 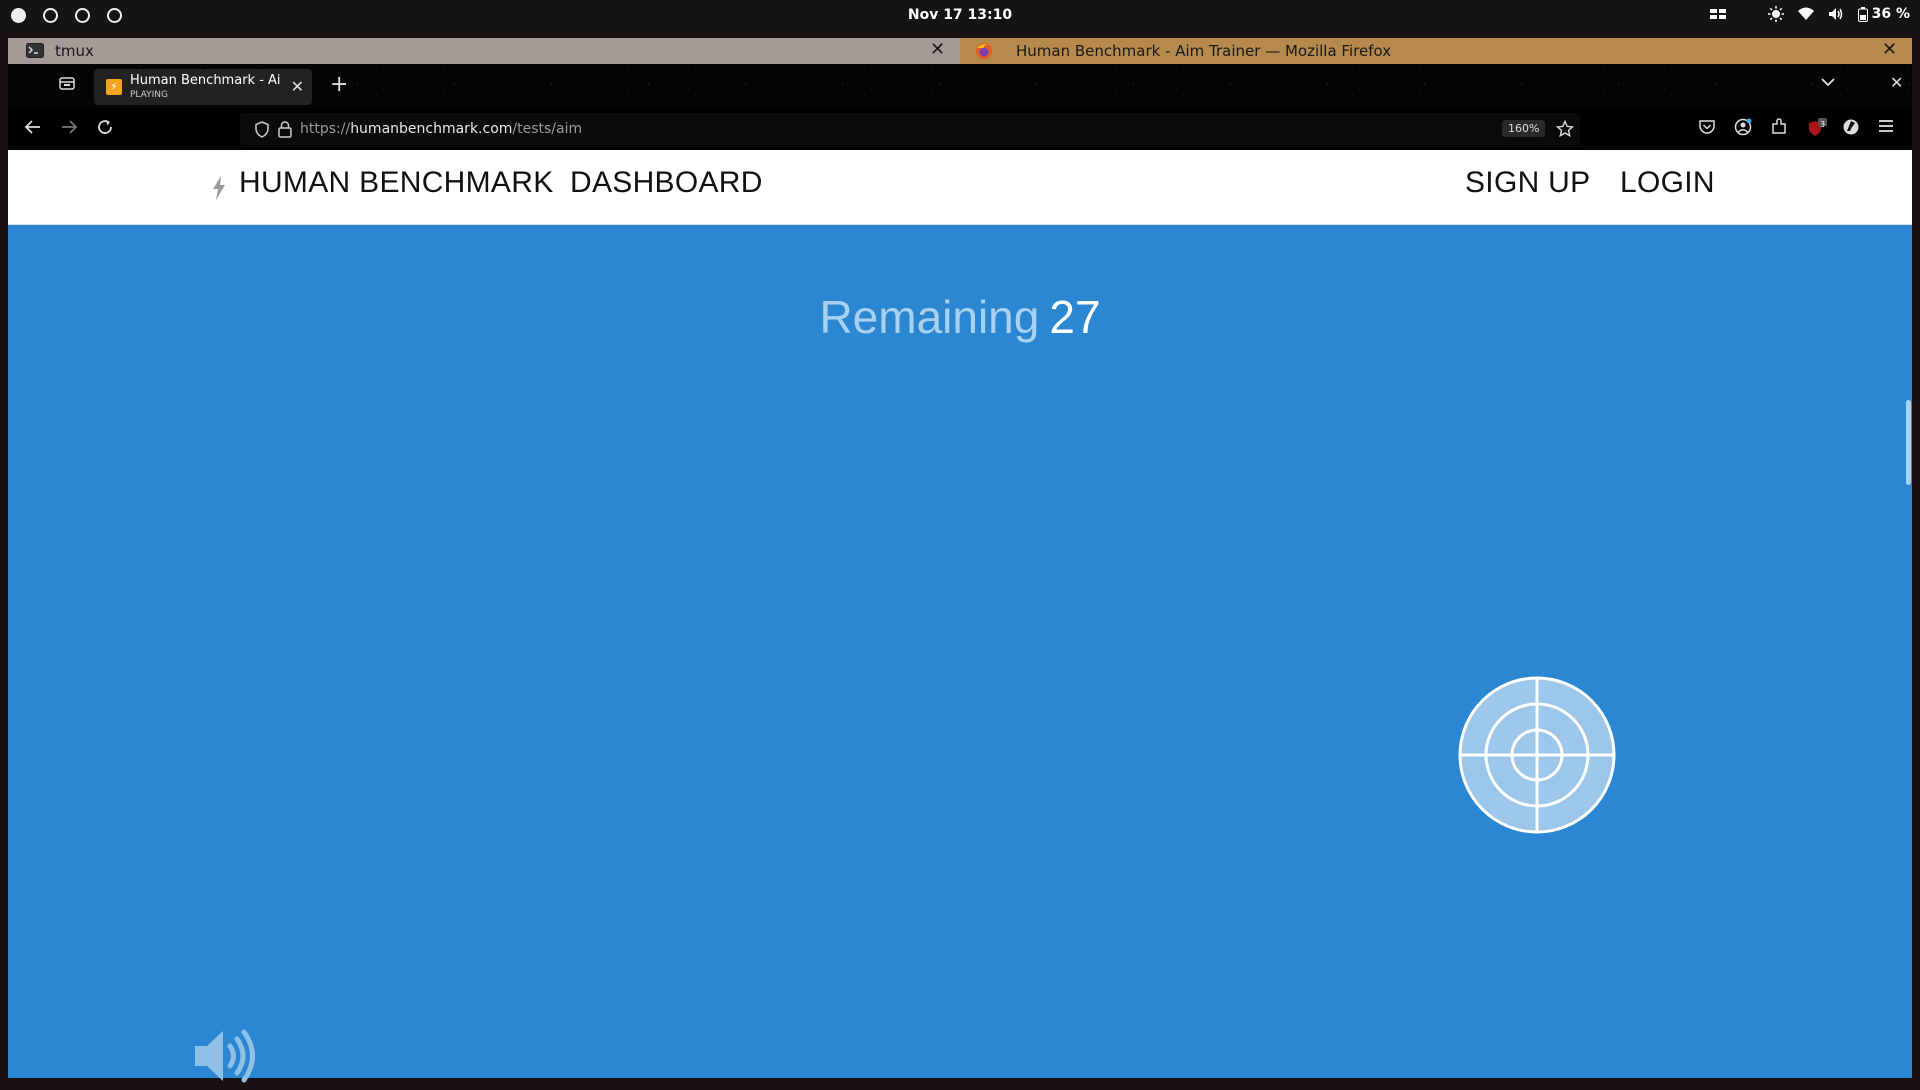 What do you see at coordinates (67, 85) in the screenshot?
I see `firefox-view-icon` at bounding box center [67, 85].